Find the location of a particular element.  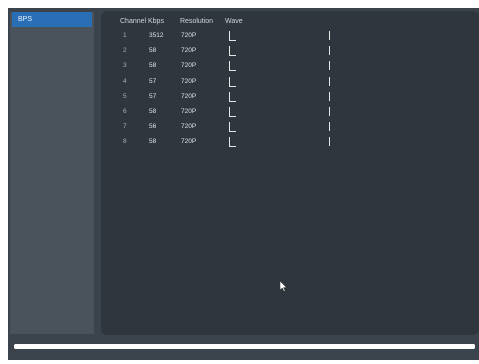

bottom-bar is located at coordinates (243, 350).